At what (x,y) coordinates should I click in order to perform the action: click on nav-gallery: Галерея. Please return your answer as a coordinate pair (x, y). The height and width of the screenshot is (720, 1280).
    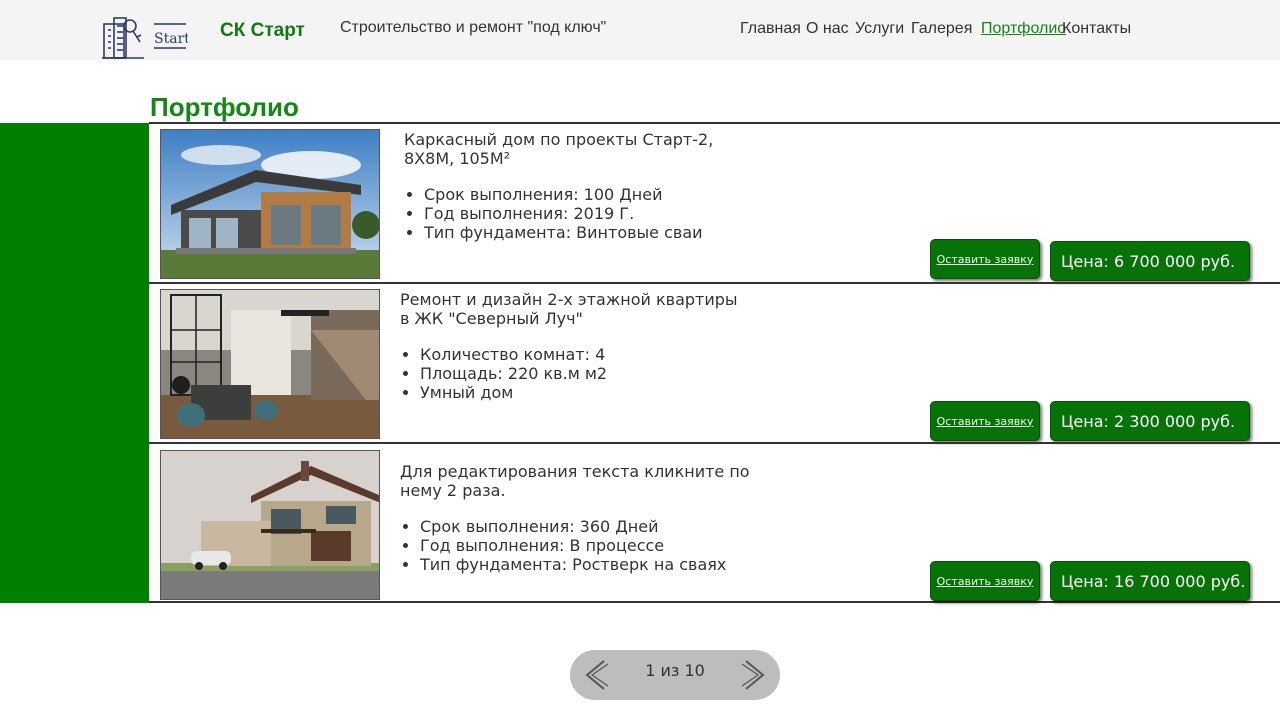
    Looking at the image, I should click on (941, 29).